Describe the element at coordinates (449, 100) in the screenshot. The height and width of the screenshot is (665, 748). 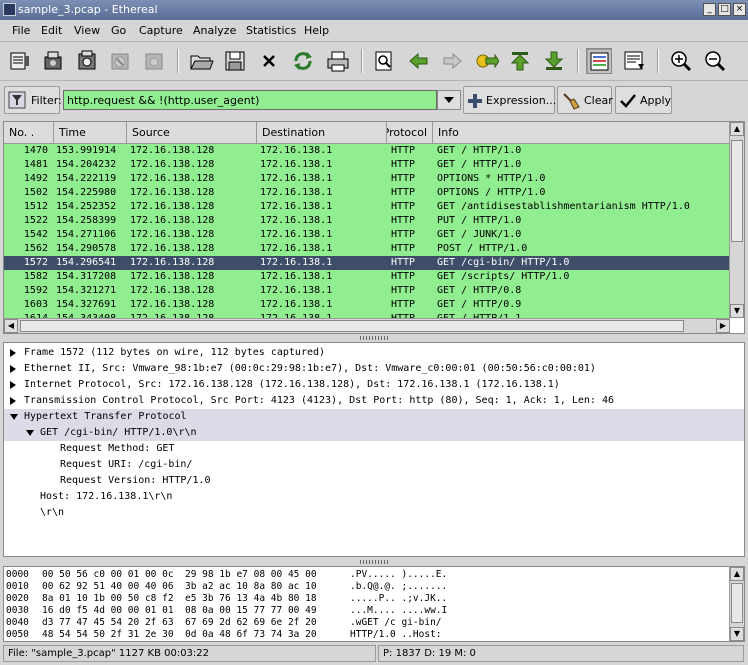
I see `filter-history-dropdown` at that location.